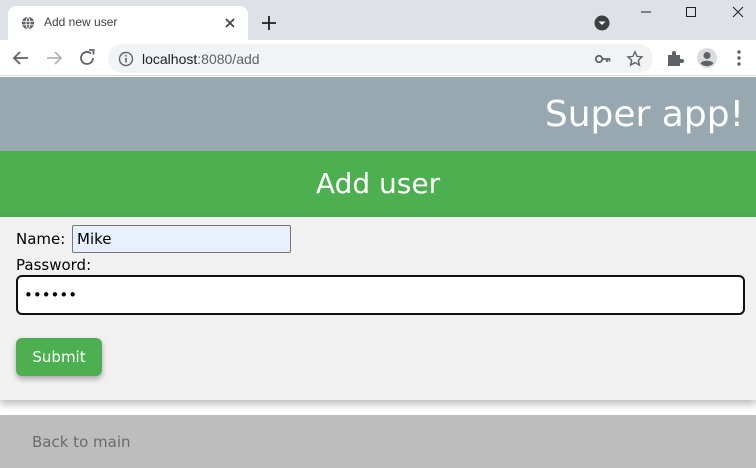 The width and height of the screenshot is (756, 468). What do you see at coordinates (28, 23) in the screenshot?
I see `globe-icon` at bounding box center [28, 23].